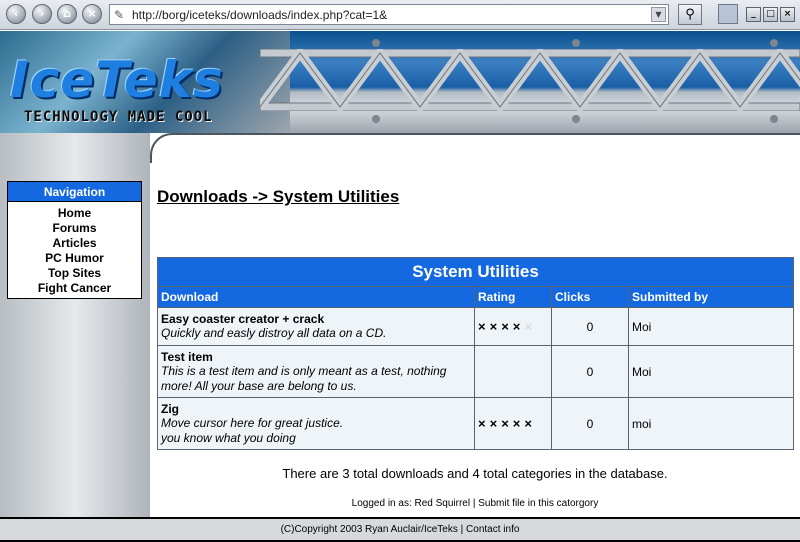 The image size is (800, 542). Describe the element at coordinates (411, 503) in the screenshot. I see `logged-in-label: Logged in as: Red Squirrel` at that location.